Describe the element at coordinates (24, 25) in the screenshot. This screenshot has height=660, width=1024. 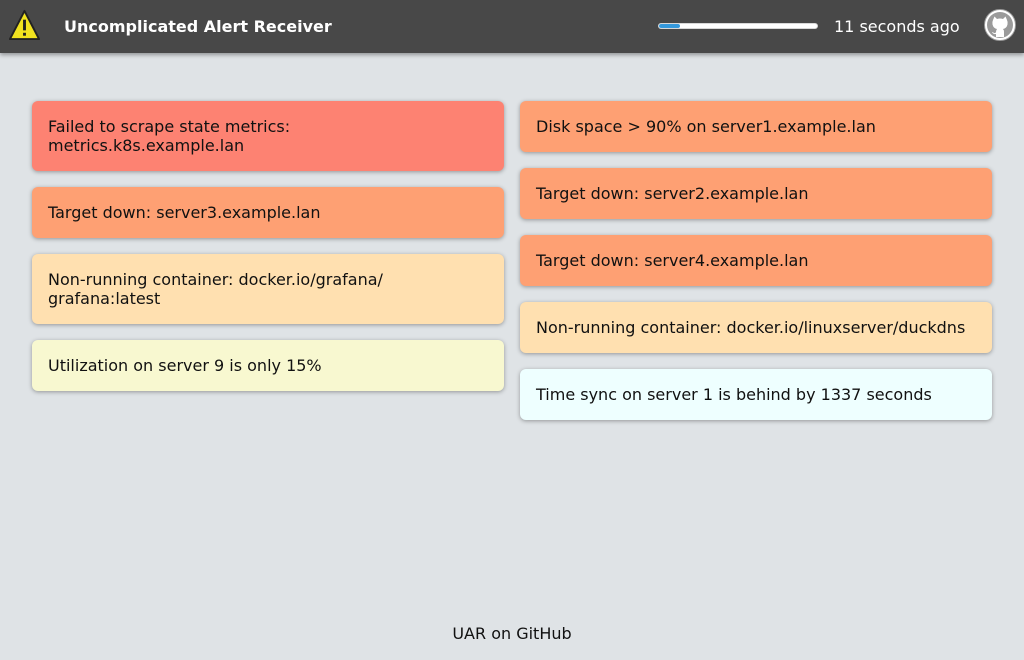
I see `warning-triangle-icon` at that location.